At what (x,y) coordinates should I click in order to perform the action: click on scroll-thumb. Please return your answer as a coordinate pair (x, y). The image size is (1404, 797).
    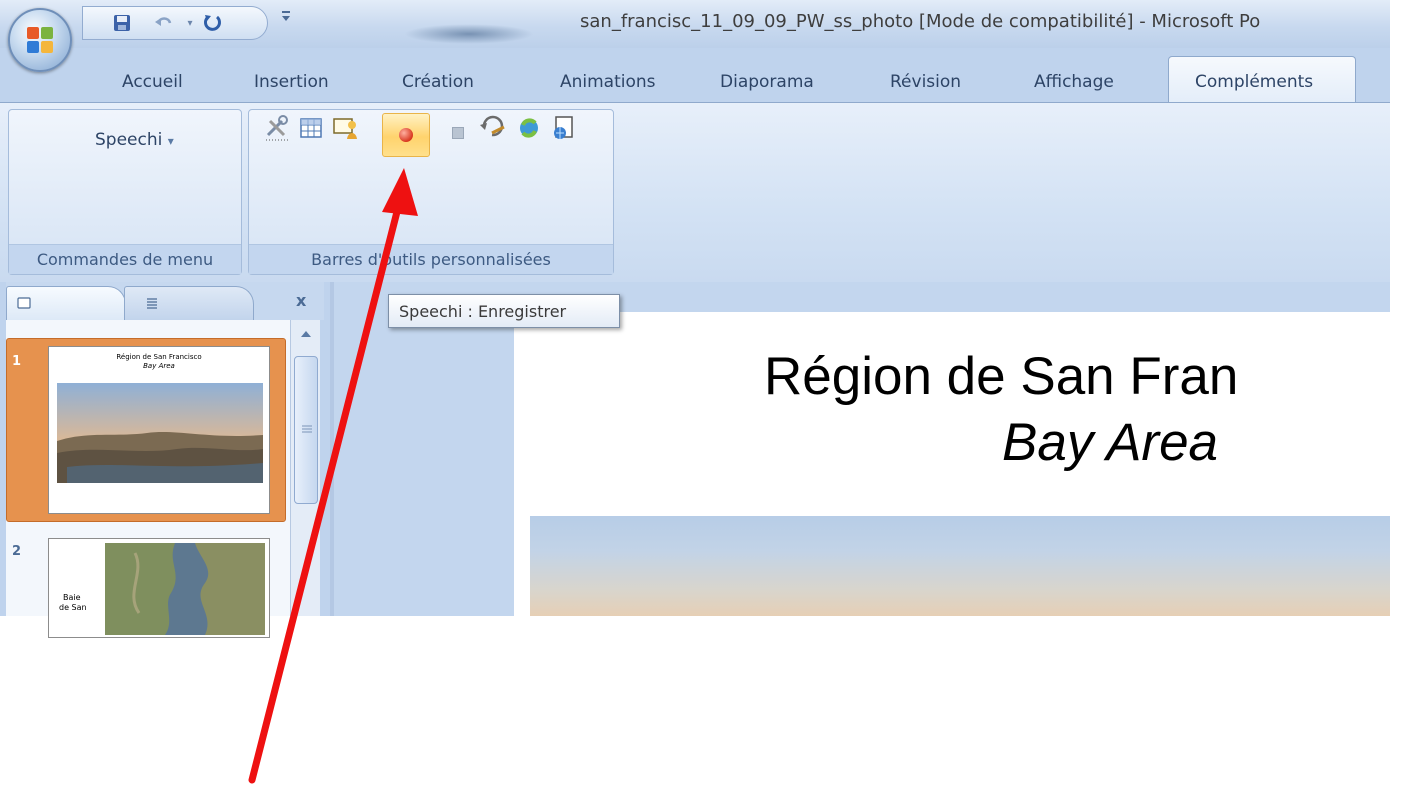
    Looking at the image, I should click on (306, 430).